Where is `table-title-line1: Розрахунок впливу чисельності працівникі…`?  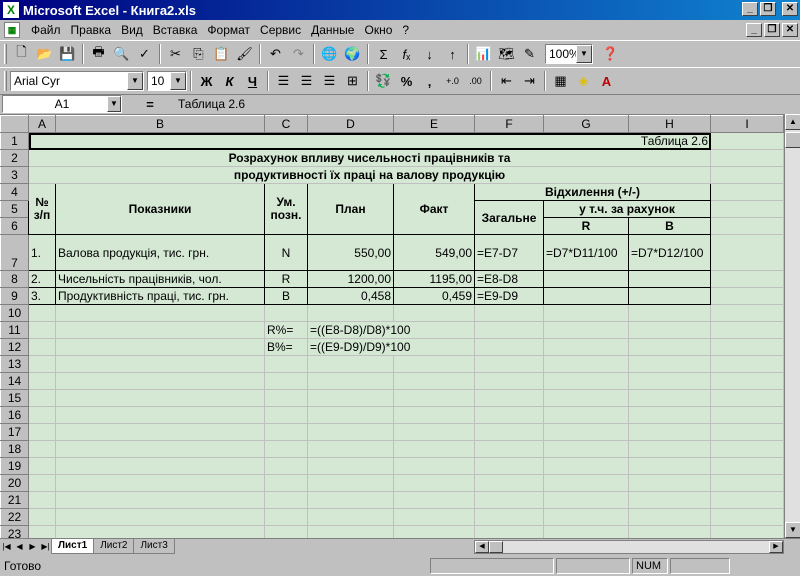 table-title-line1: Розрахунок впливу чисельності працівникі… is located at coordinates (369, 158).